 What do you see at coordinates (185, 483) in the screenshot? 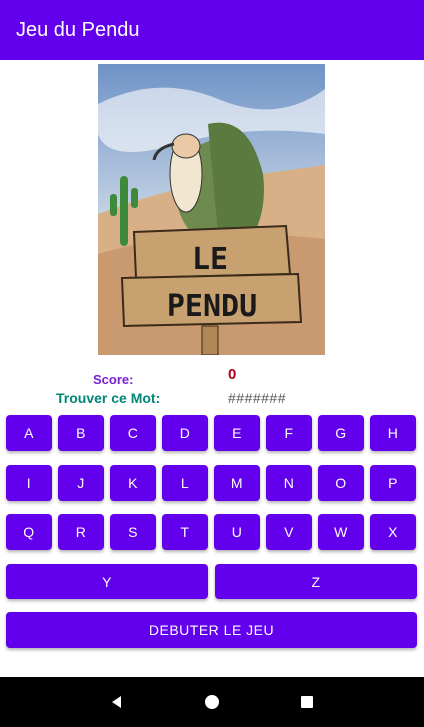
I see `key-l: L` at bounding box center [185, 483].